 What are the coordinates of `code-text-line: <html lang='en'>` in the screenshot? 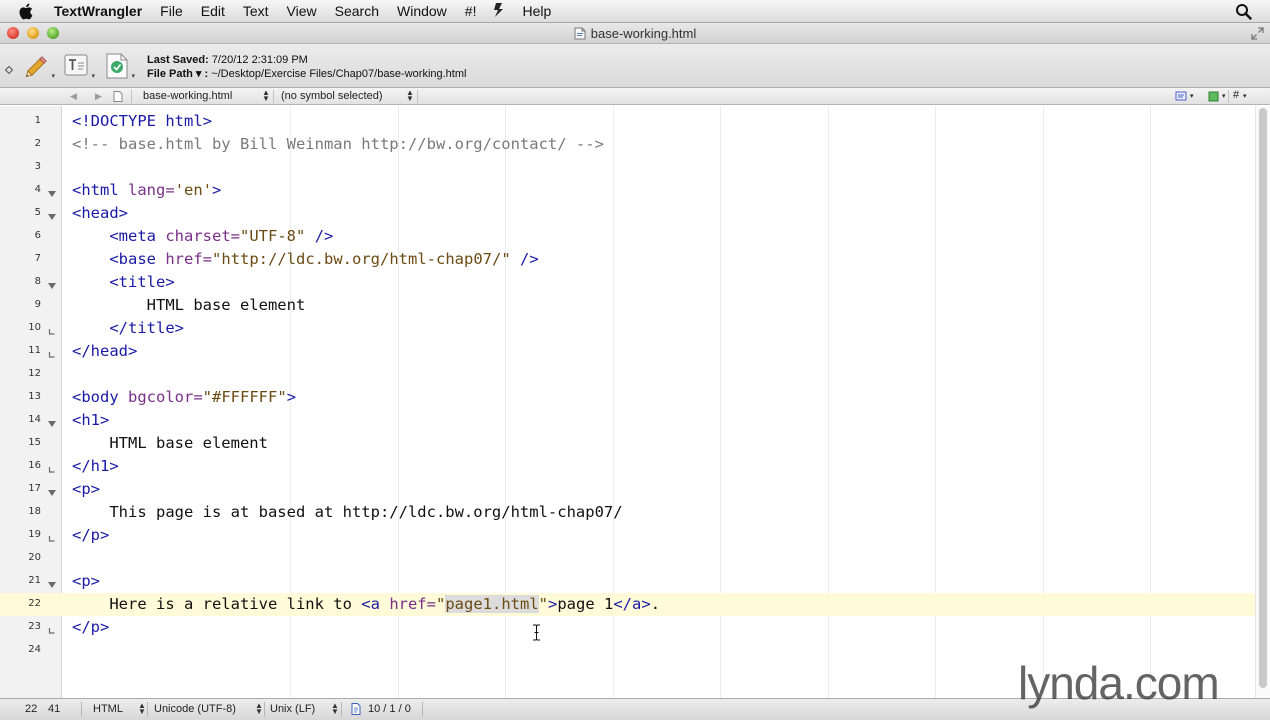 It's located at (146, 190).